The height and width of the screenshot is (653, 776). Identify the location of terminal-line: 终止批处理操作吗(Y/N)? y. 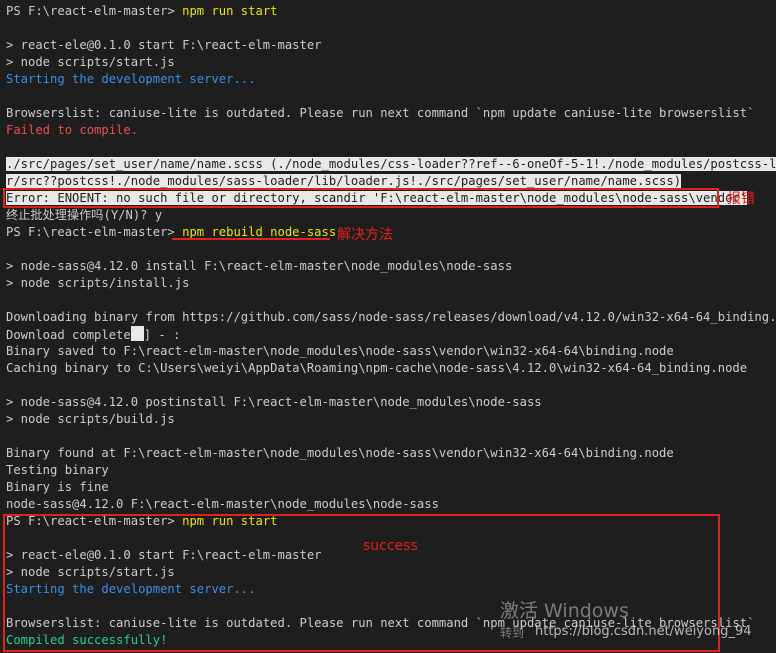
(84, 215).